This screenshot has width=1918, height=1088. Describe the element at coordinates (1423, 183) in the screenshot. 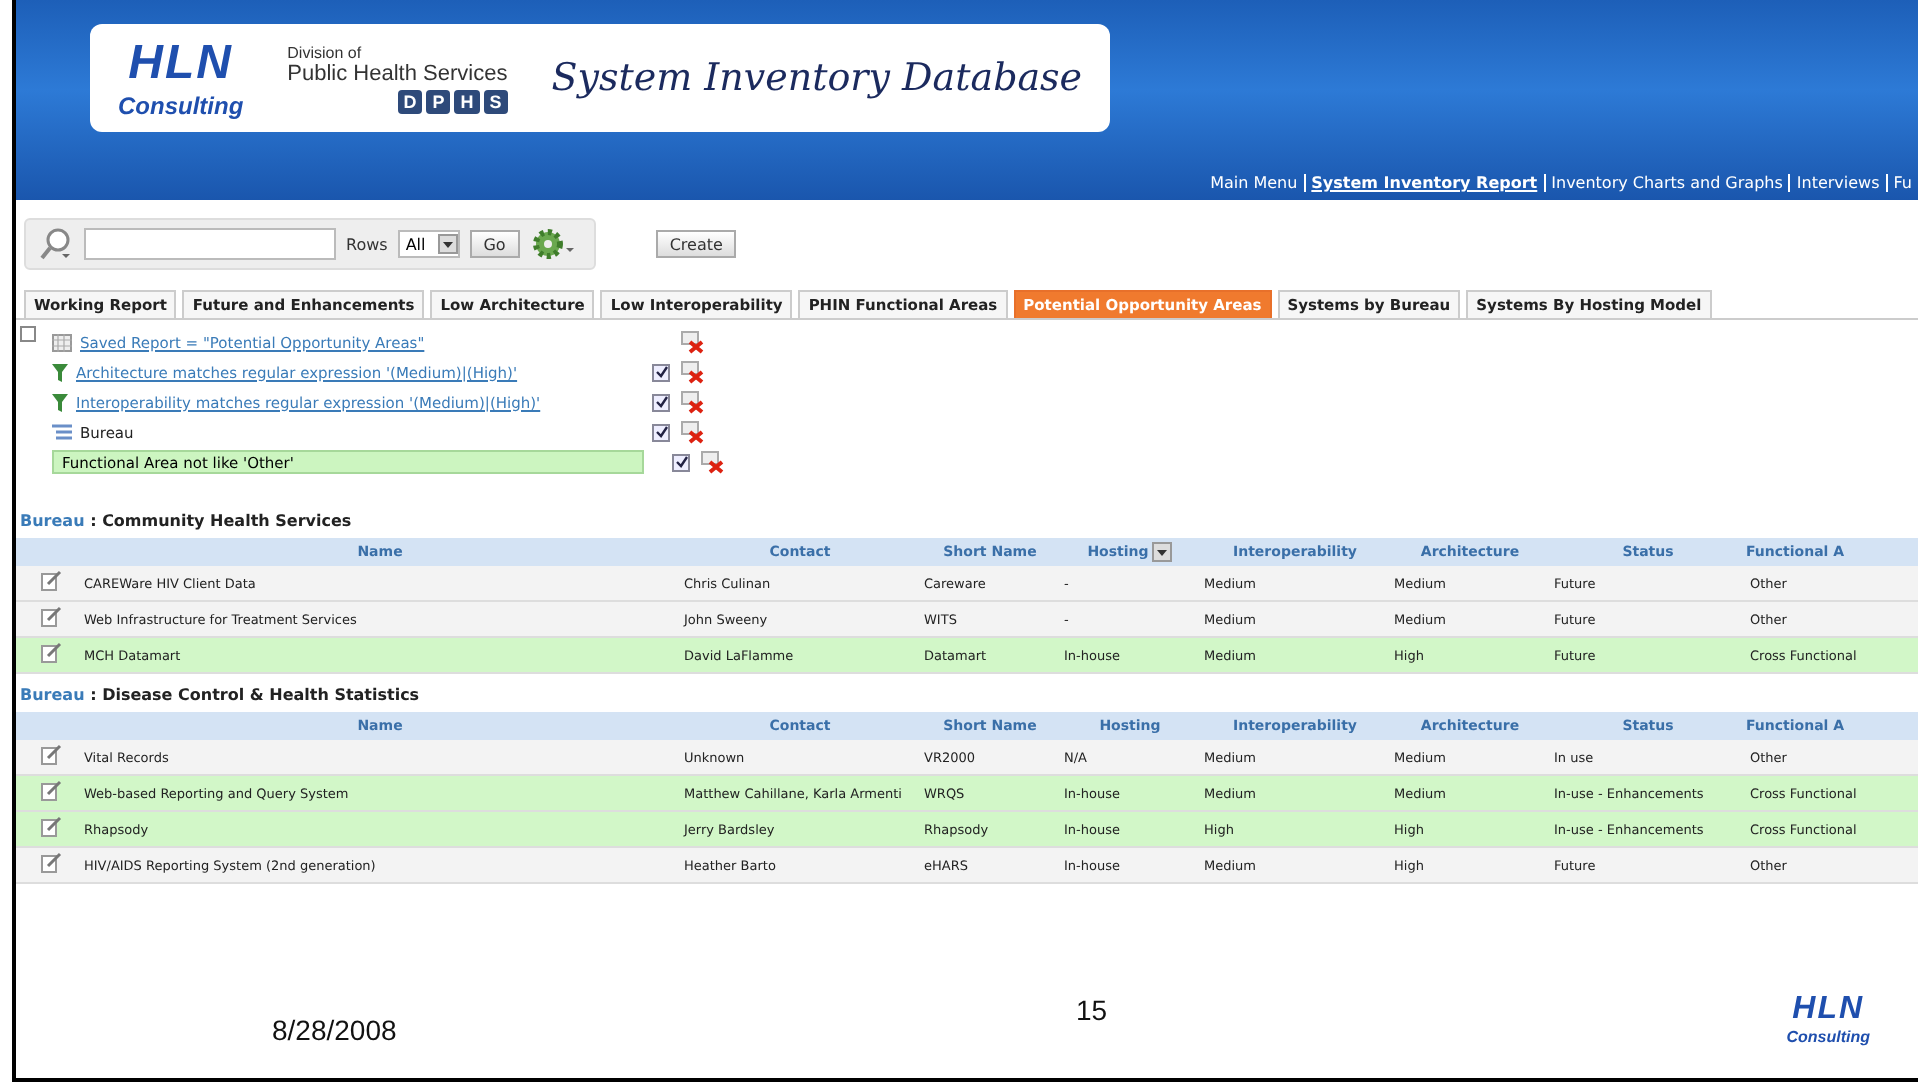

I see `nav-link: System Inventory Report` at that location.